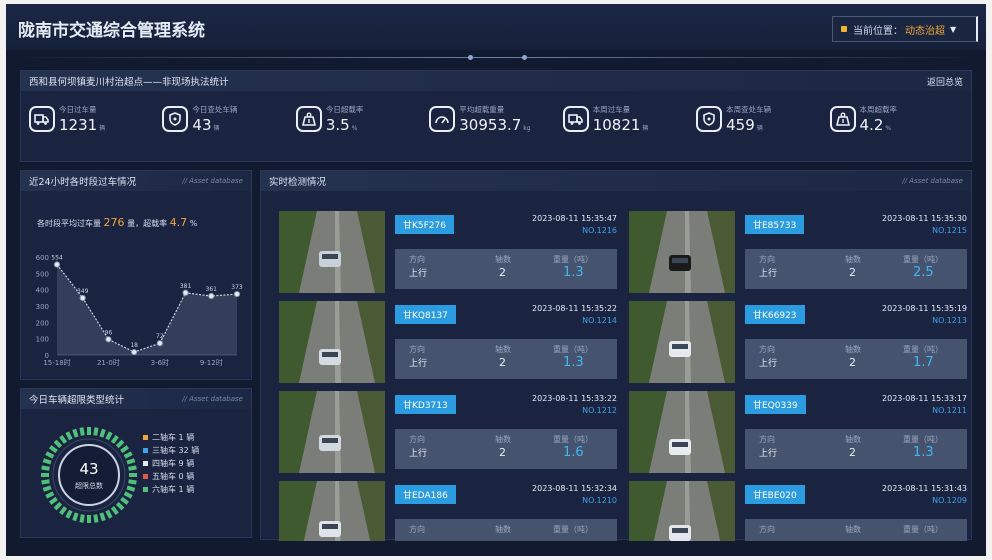  Describe the element at coordinates (844, 29) in the screenshot. I see `location-dot-icon` at that location.